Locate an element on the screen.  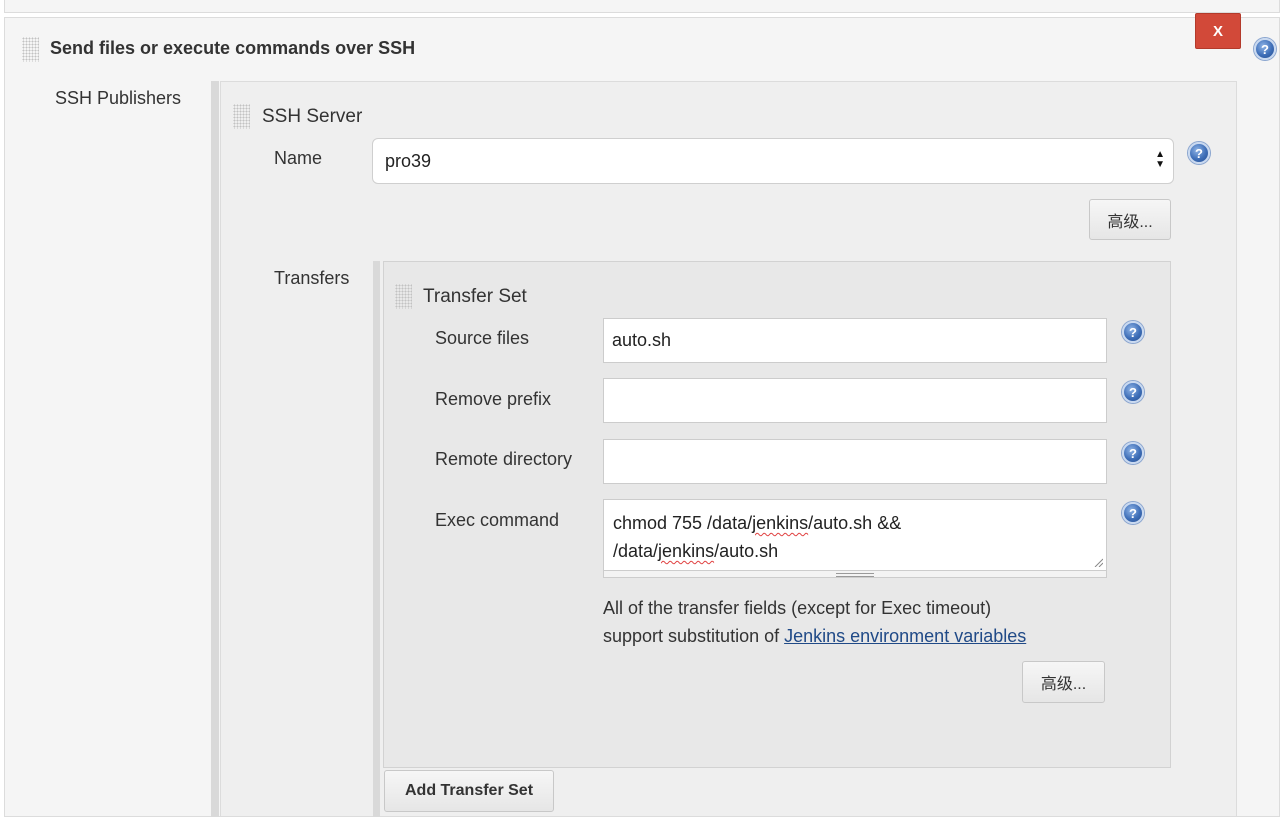
exec-command-help-icon: ? is located at coordinates (1133, 513).